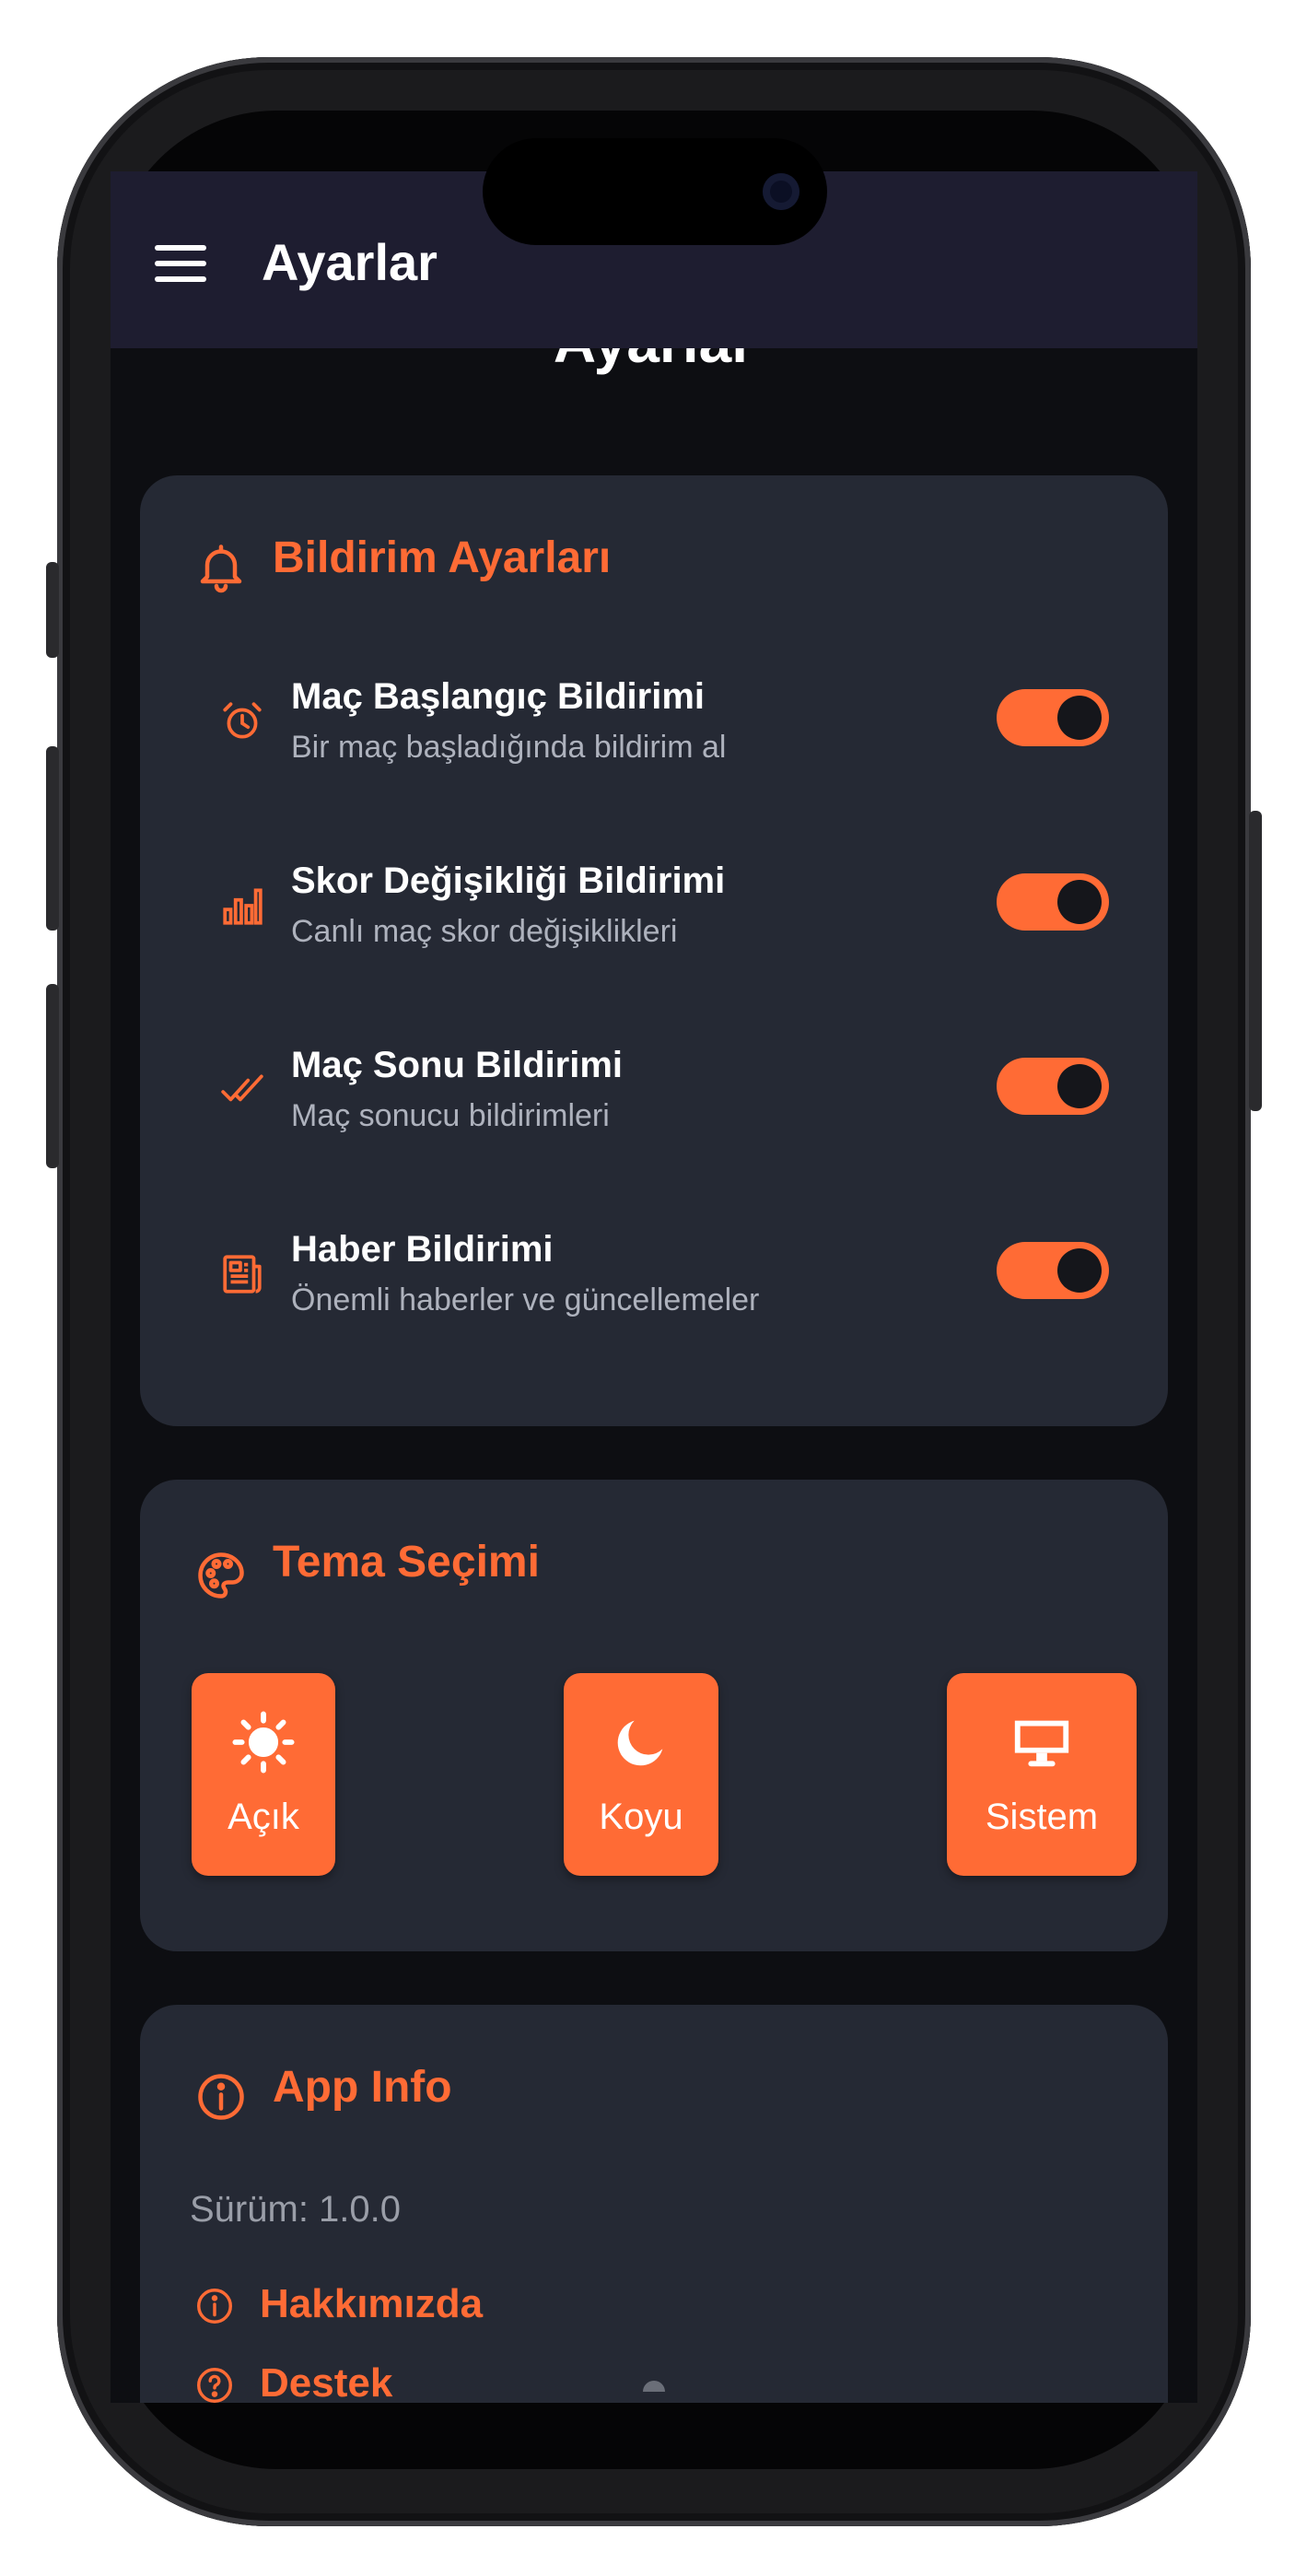  Describe the element at coordinates (221, 568) in the screenshot. I see `bell-icon` at that location.